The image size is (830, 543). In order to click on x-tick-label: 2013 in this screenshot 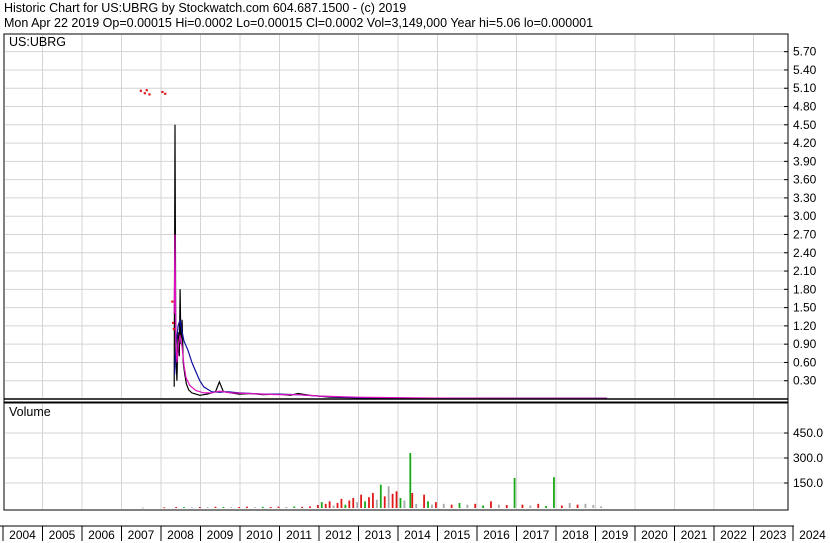, I will do `click(378, 535)`.